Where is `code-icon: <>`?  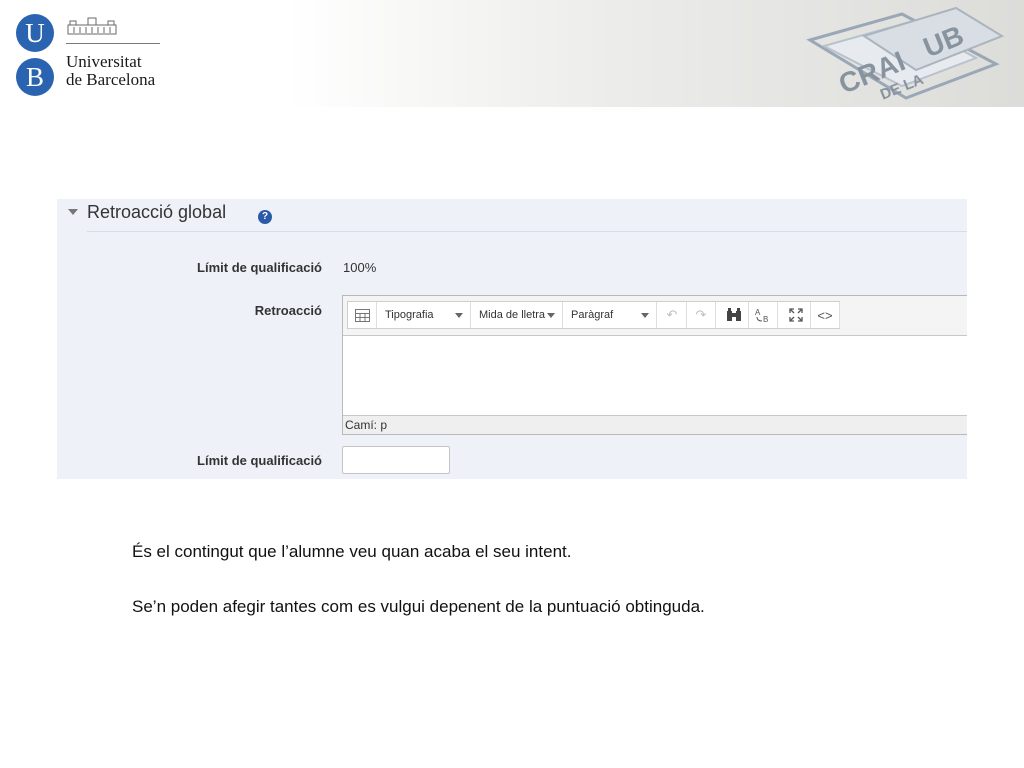
code-icon: <> is located at coordinates (825, 315).